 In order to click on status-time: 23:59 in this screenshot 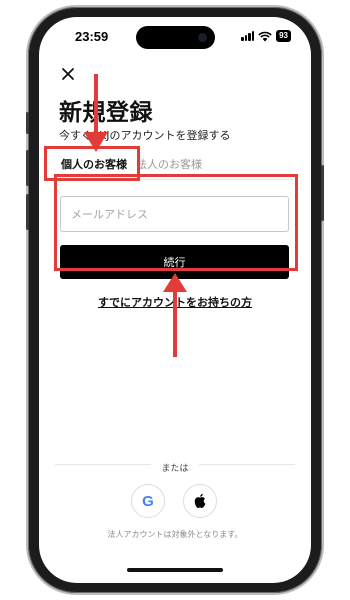, I will do `click(92, 36)`.